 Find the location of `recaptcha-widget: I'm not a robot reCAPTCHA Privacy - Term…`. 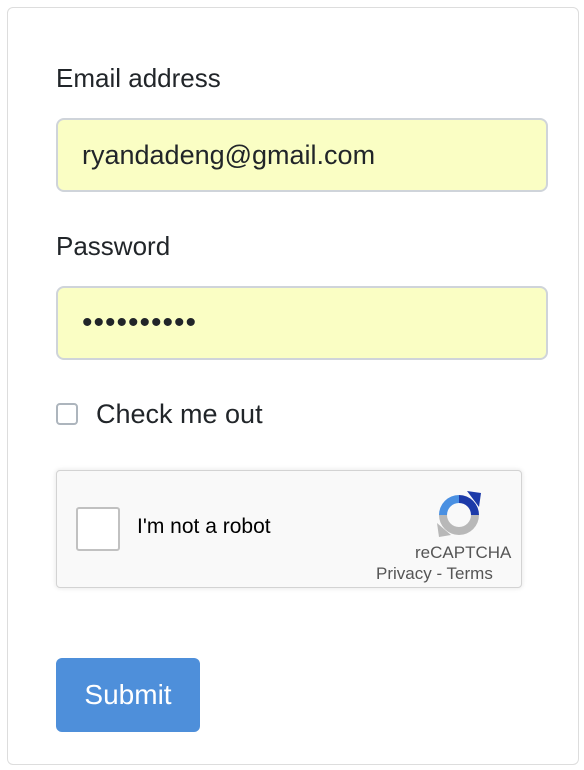

recaptcha-widget: I'm not a robot reCAPTCHA Privacy - Term… is located at coordinates (289, 529).